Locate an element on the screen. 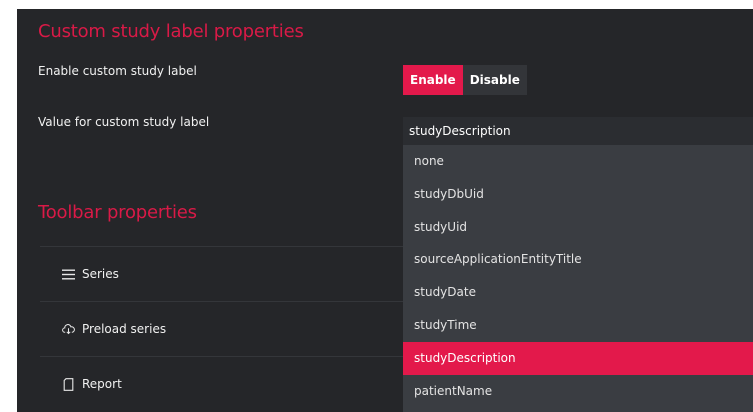  value-custom-study-label-label: Value for custom study label is located at coordinates (124, 122).